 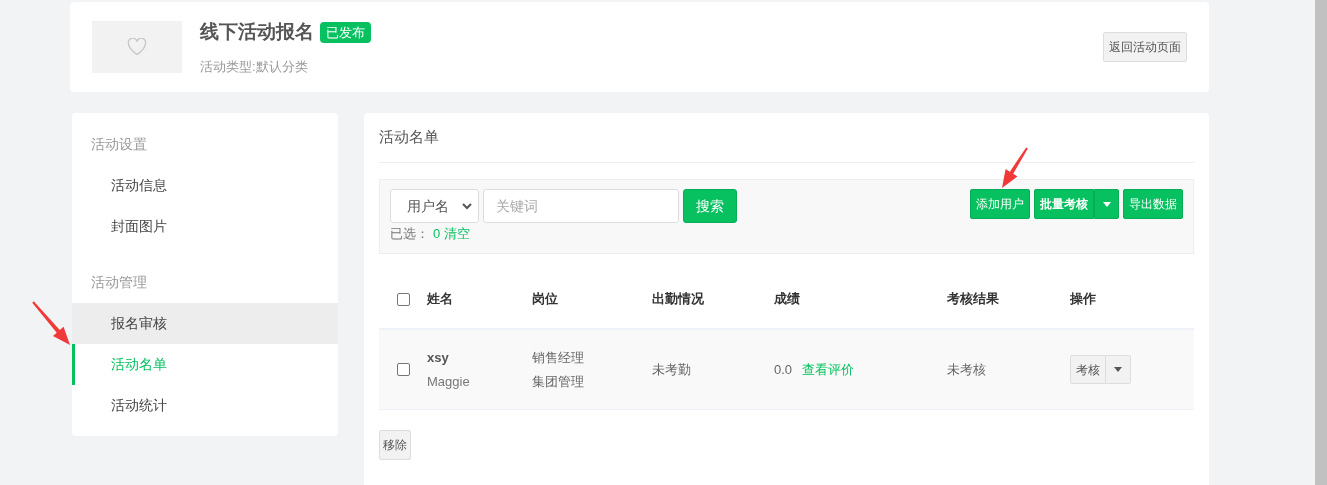 What do you see at coordinates (1145, 47) in the screenshot?
I see `back-button: 返回活动页面` at bounding box center [1145, 47].